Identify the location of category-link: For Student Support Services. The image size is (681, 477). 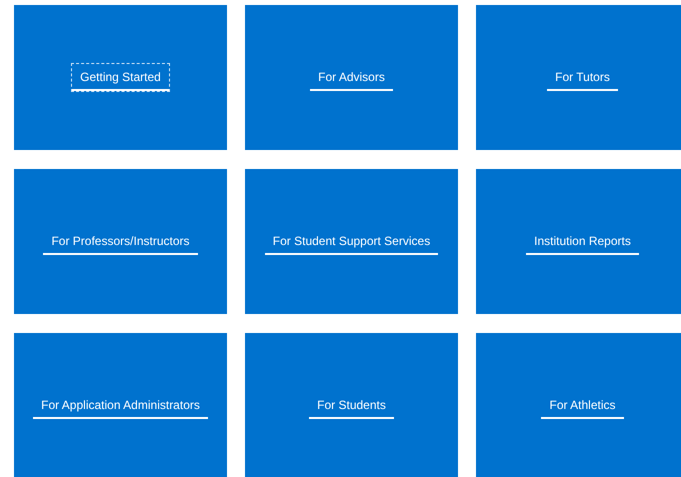
(351, 241).